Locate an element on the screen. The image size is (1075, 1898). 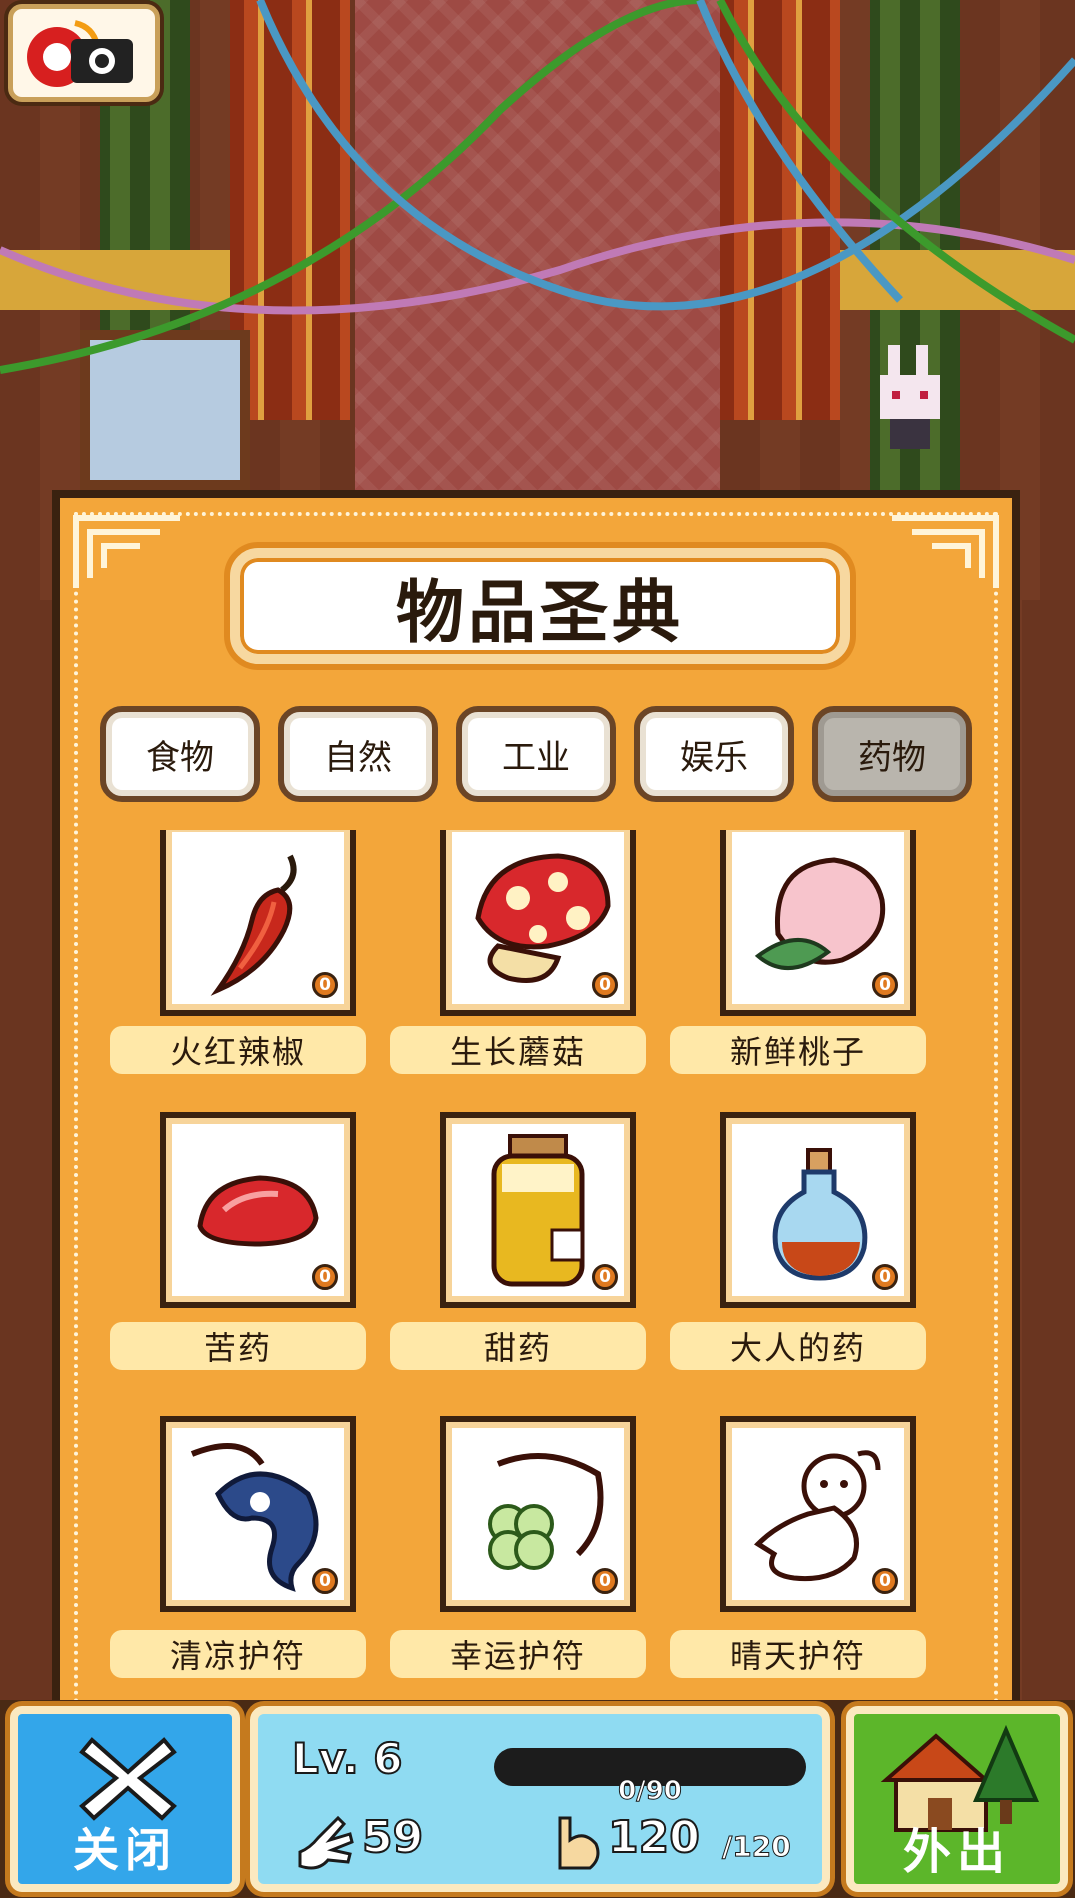
item-name: 清凉护符 is located at coordinates (237, 1656).